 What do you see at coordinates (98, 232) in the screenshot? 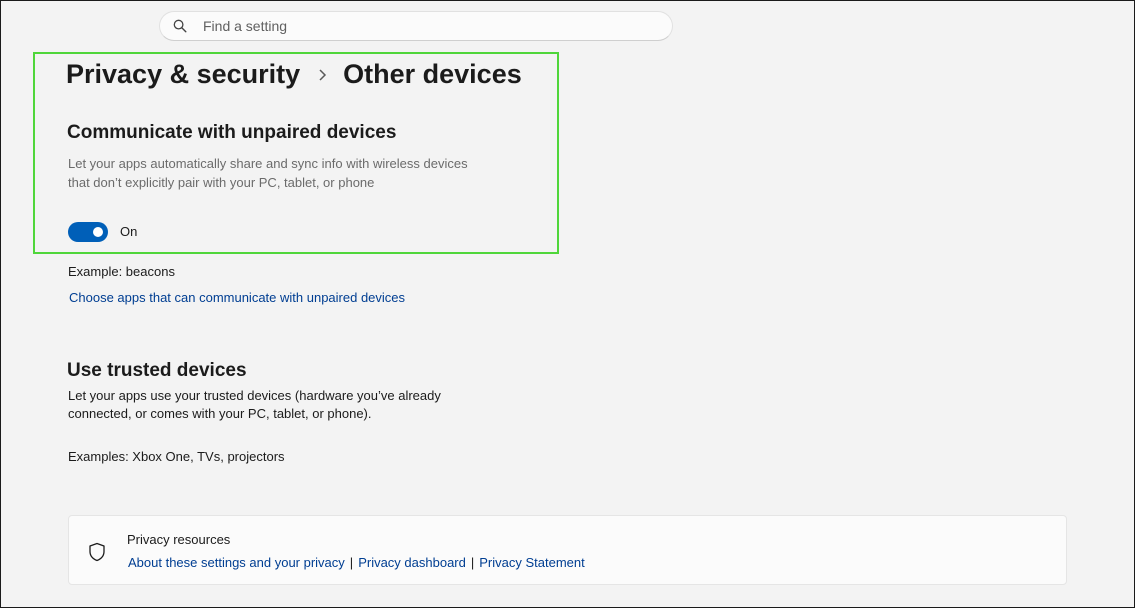
I see `toggle-knob` at bounding box center [98, 232].